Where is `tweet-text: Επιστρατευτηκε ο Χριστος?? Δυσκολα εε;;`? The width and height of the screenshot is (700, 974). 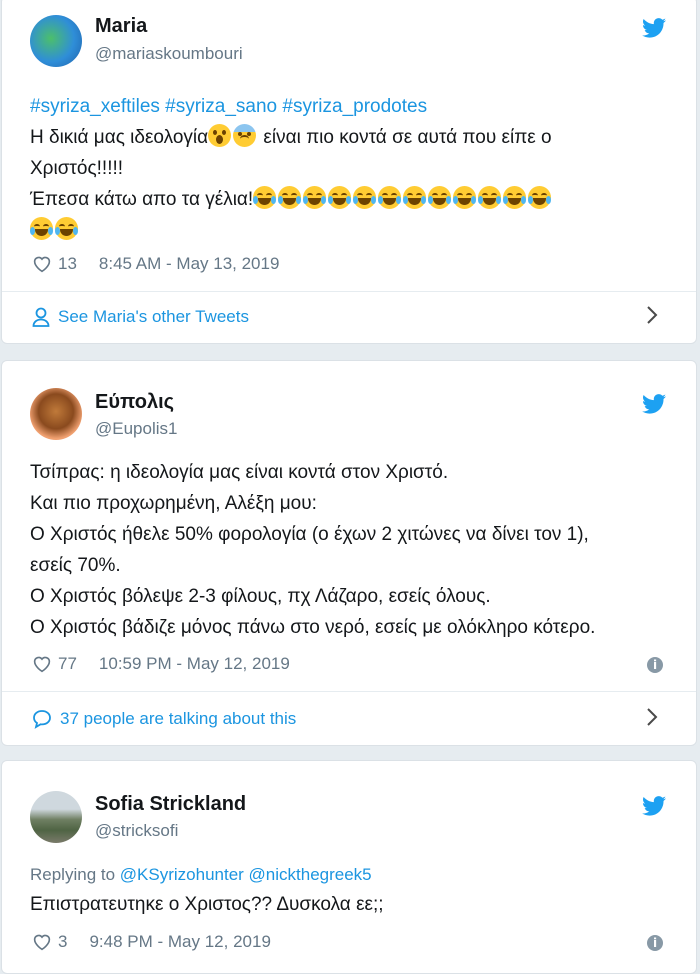
tweet-text: Επιστρατευτηκε ο Χριστος?? Δυσκολα εε;; is located at coordinates (351, 904).